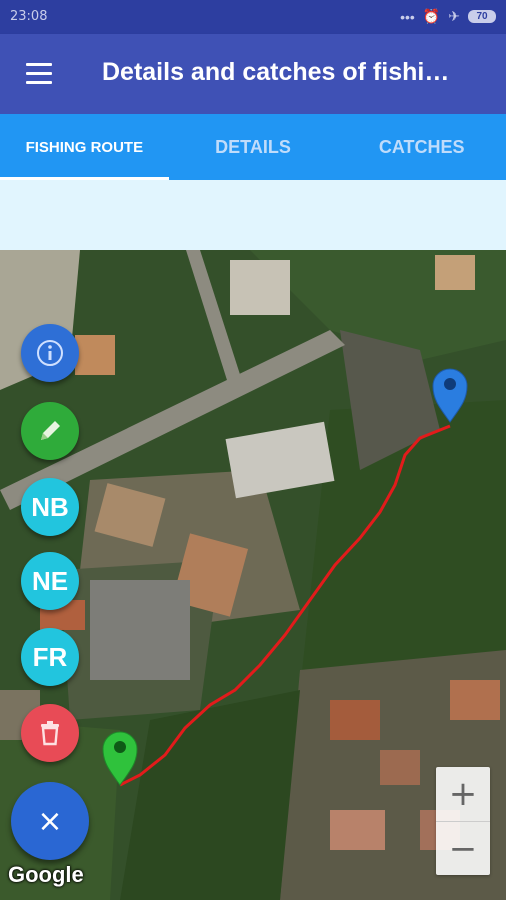 Image resolution: width=506 pixels, height=900 pixels. What do you see at coordinates (463, 849) in the screenshot?
I see `zoom-out-button: −` at bounding box center [463, 849].